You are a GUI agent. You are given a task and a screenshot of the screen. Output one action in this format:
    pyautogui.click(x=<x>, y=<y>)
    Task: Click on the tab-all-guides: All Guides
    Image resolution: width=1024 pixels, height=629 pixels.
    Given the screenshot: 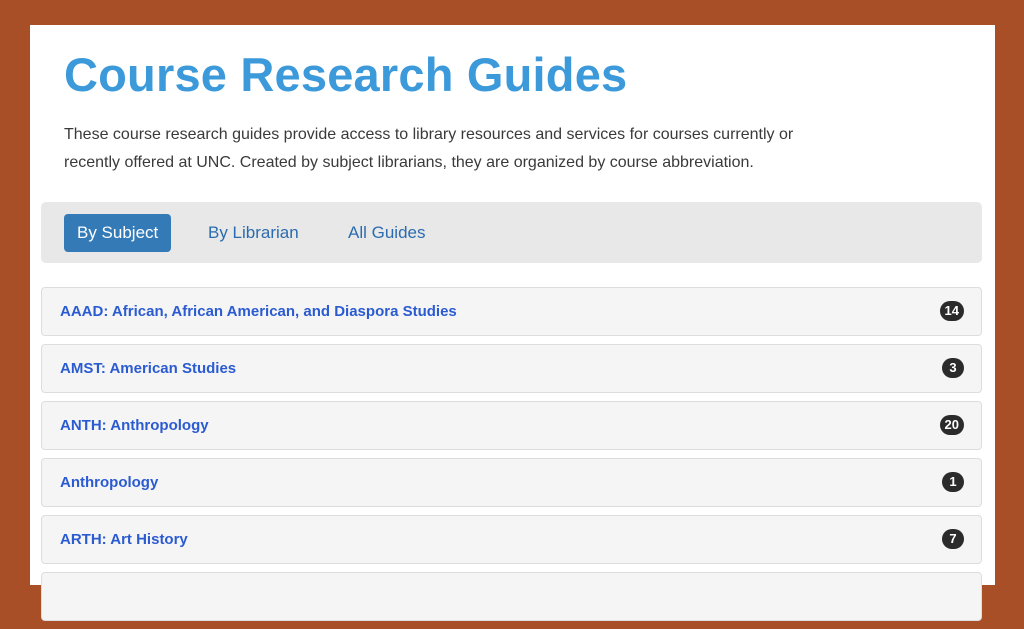 What is the action you would take?
    pyautogui.click(x=386, y=233)
    